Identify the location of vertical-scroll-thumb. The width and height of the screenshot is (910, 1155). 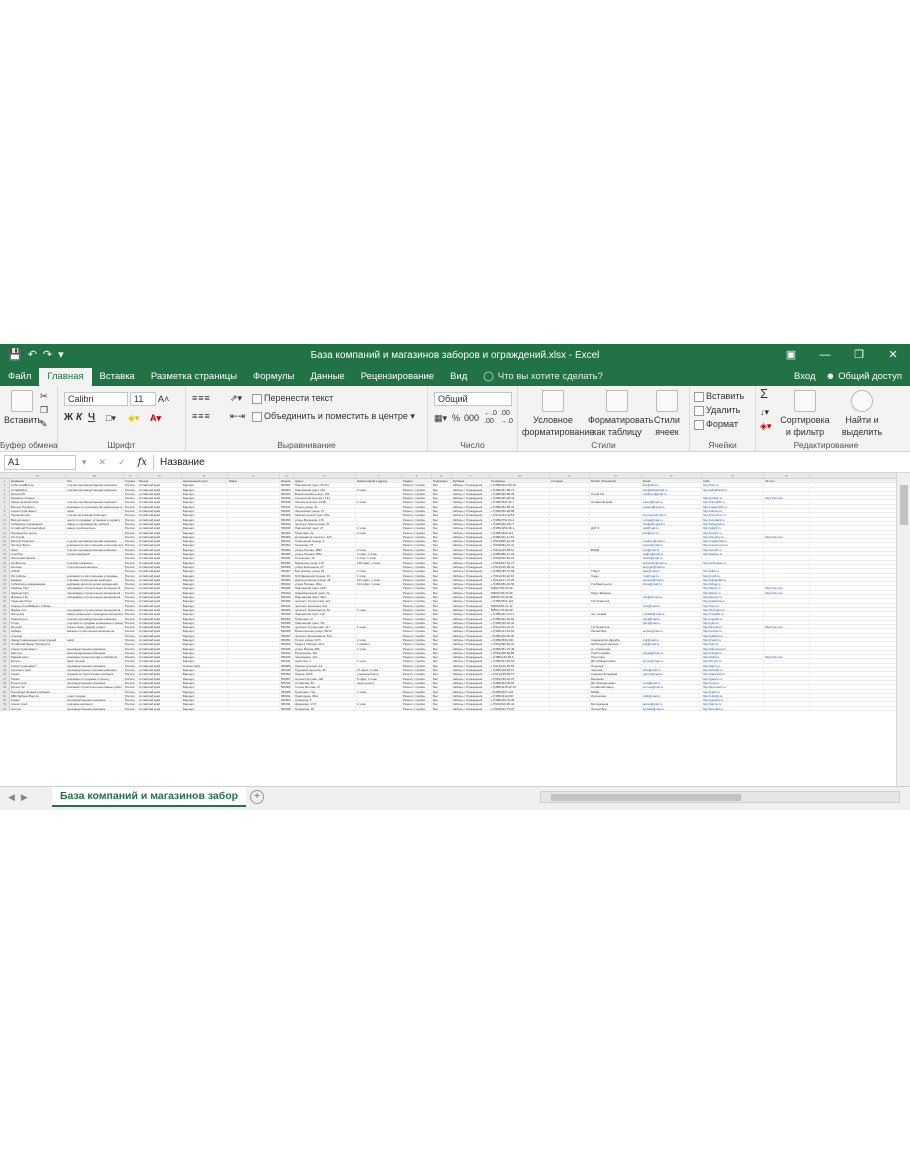
(904, 505).